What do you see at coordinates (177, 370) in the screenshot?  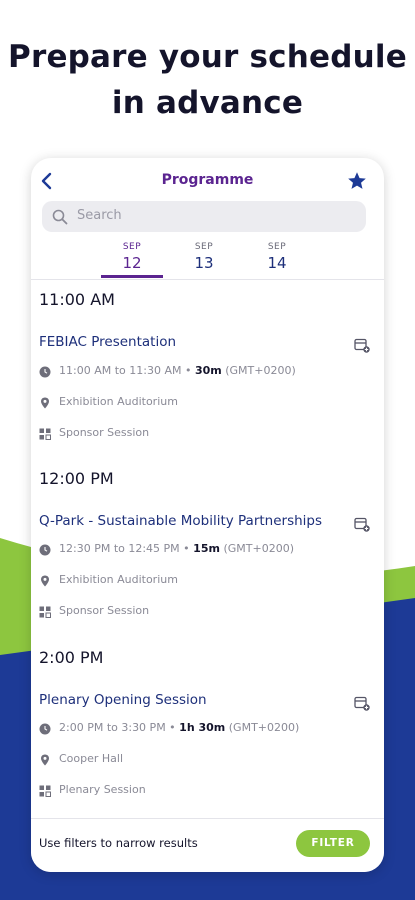 I see `session-time: 11:00 AM to 11:30 AM • 30m (GMT+0200)` at bounding box center [177, 370].